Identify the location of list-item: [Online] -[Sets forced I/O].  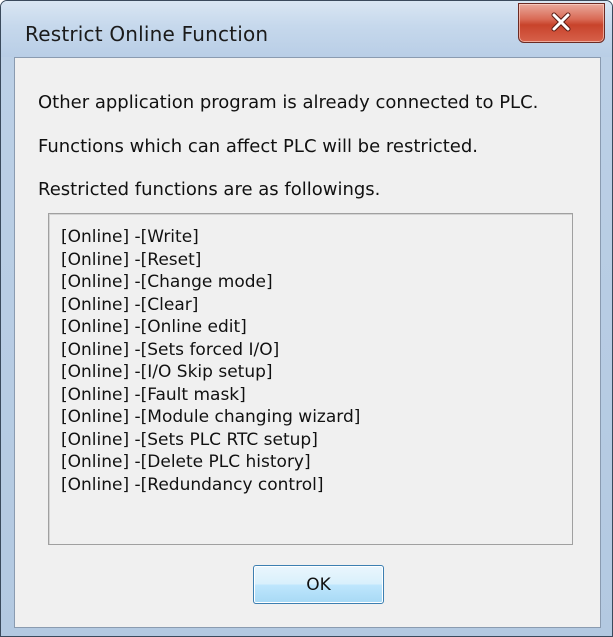
(170, 349).